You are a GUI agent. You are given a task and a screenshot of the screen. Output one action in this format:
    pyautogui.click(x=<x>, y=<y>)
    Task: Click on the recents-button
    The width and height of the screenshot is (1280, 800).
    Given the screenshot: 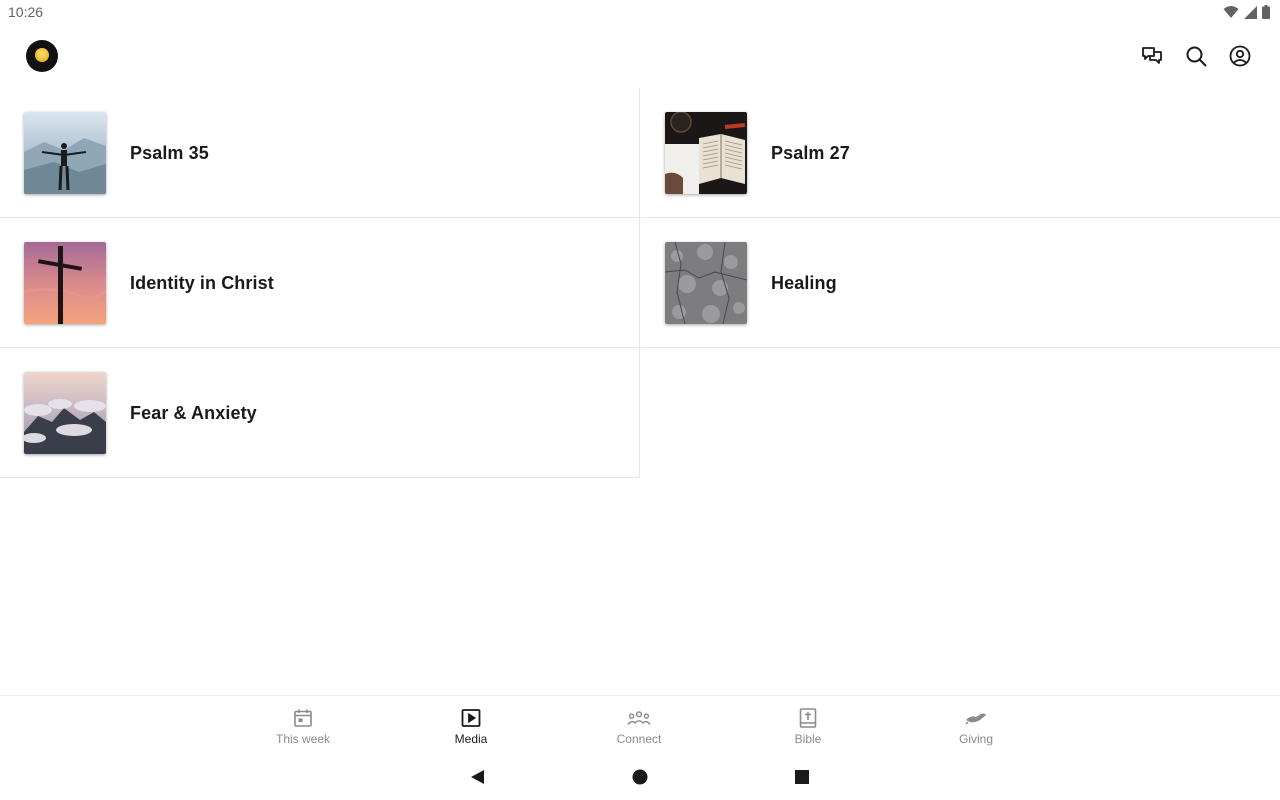 What is the action you would take?
    pyautogui.click(x=802, y=777)
    